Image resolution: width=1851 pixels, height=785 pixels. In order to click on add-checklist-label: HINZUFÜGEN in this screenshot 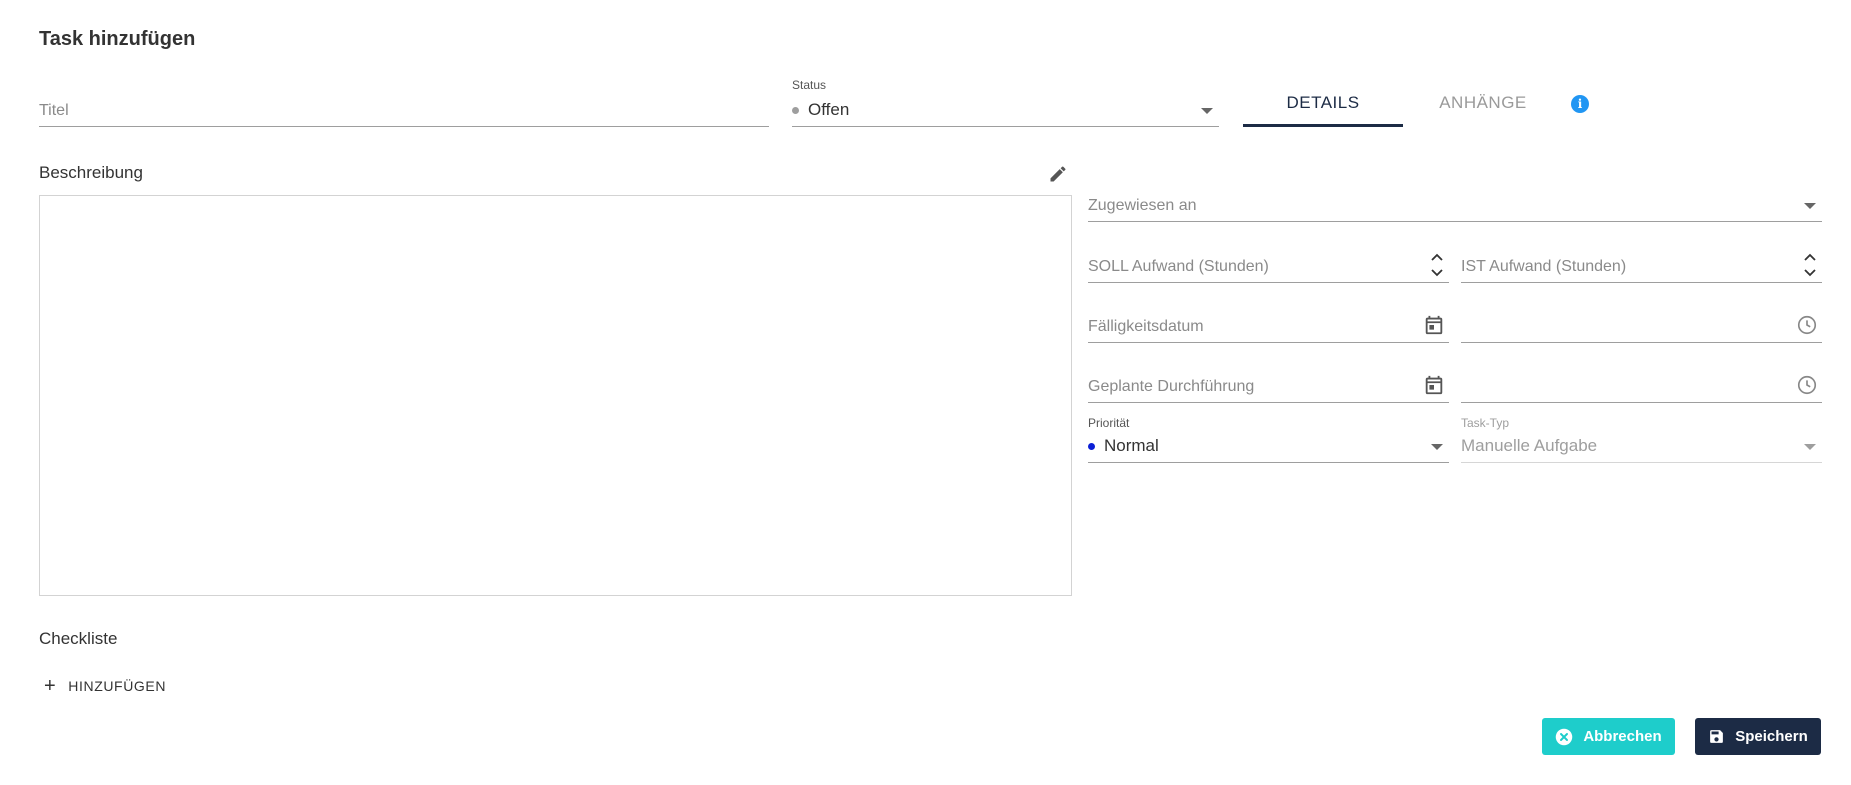, I will do `click(117, 686)`.